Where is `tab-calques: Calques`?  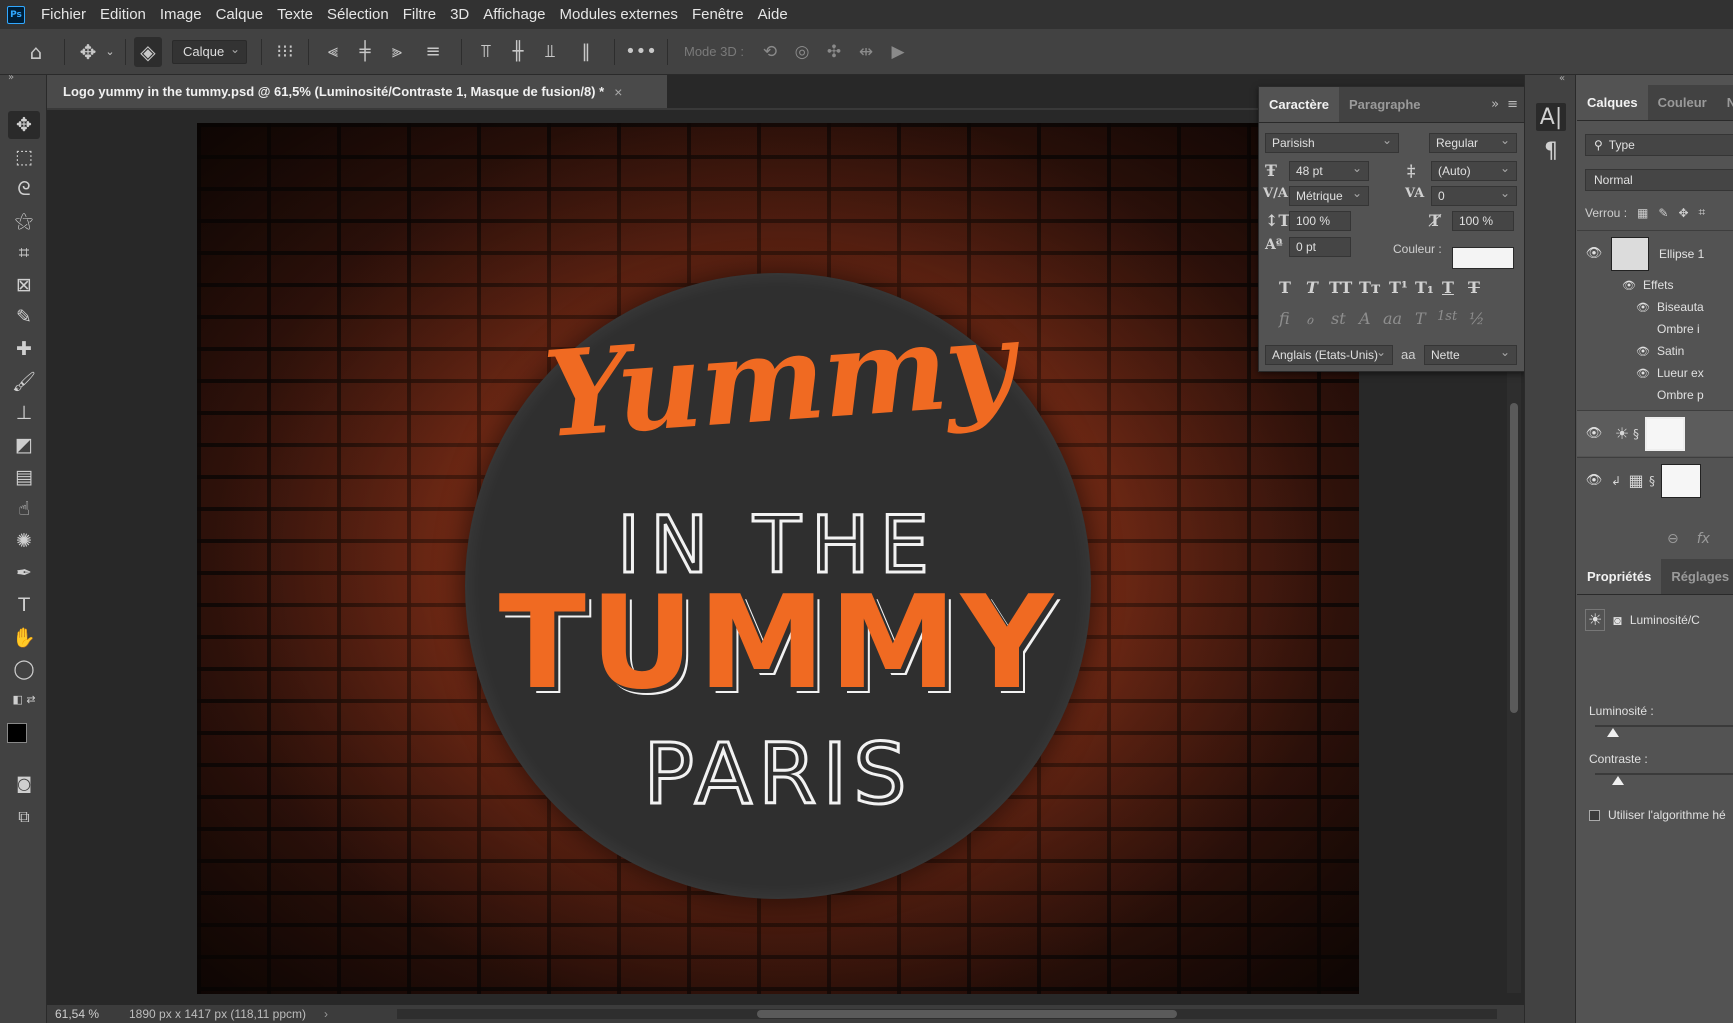
tab-calques: Calques is located at coordinates (1612, 102).